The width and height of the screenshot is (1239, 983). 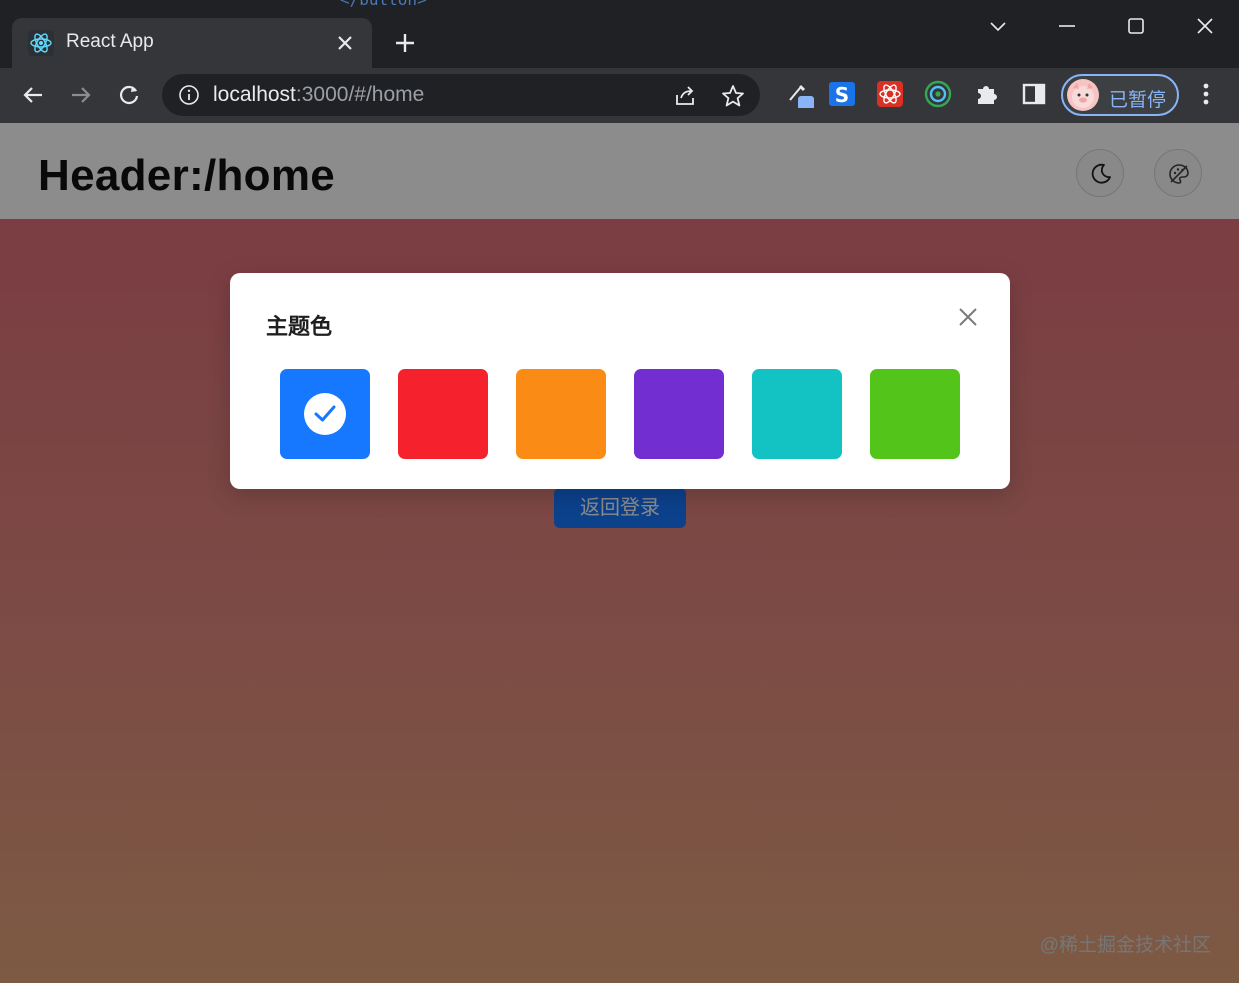 I want to click on color-swatch-green, so click(x=915, y=414).